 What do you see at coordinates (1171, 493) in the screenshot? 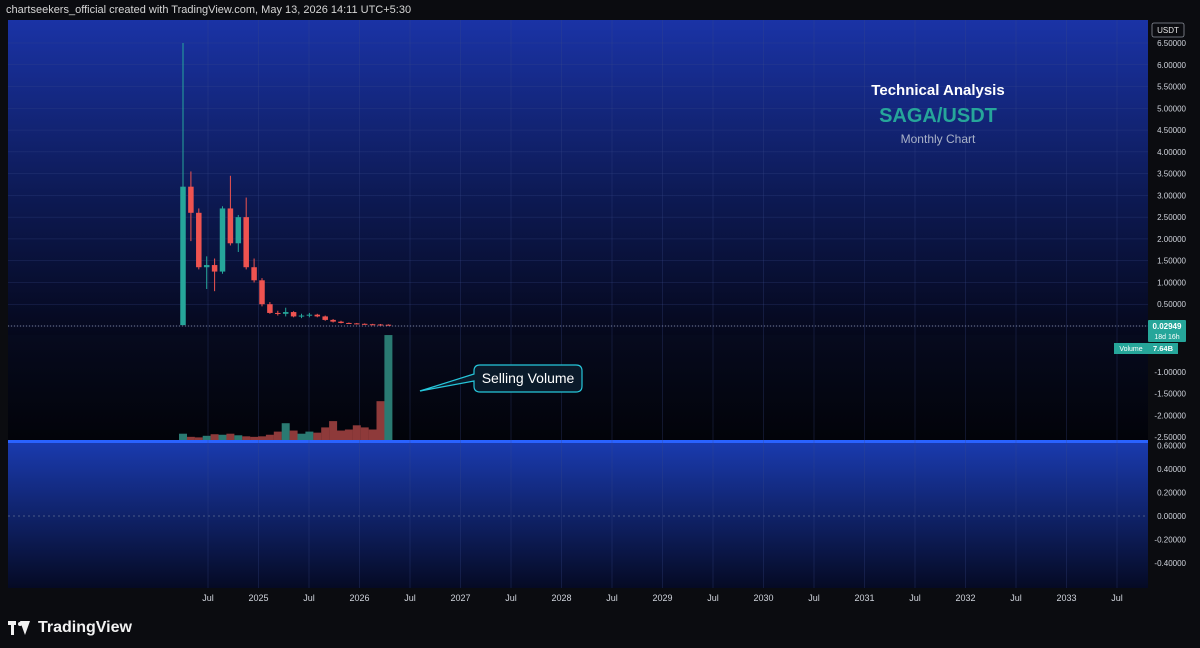
I see `indicator-tick-label: 0.20000` at bounding box center [1171, 493].